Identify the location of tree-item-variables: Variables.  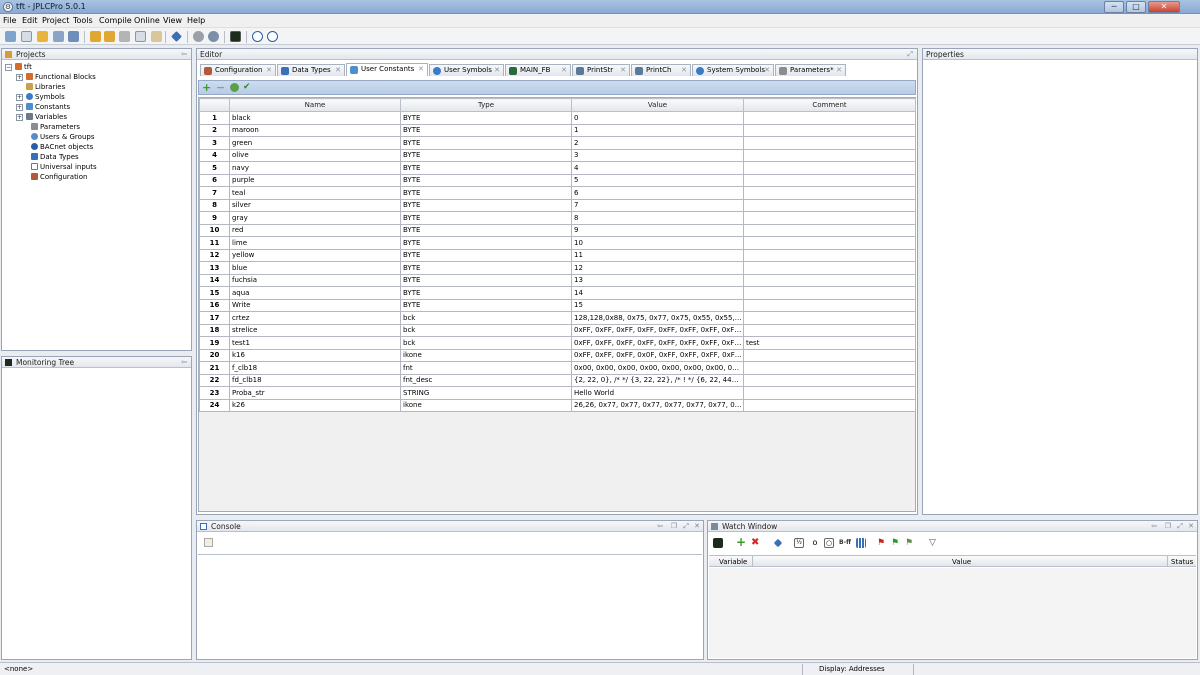
(46, 117).